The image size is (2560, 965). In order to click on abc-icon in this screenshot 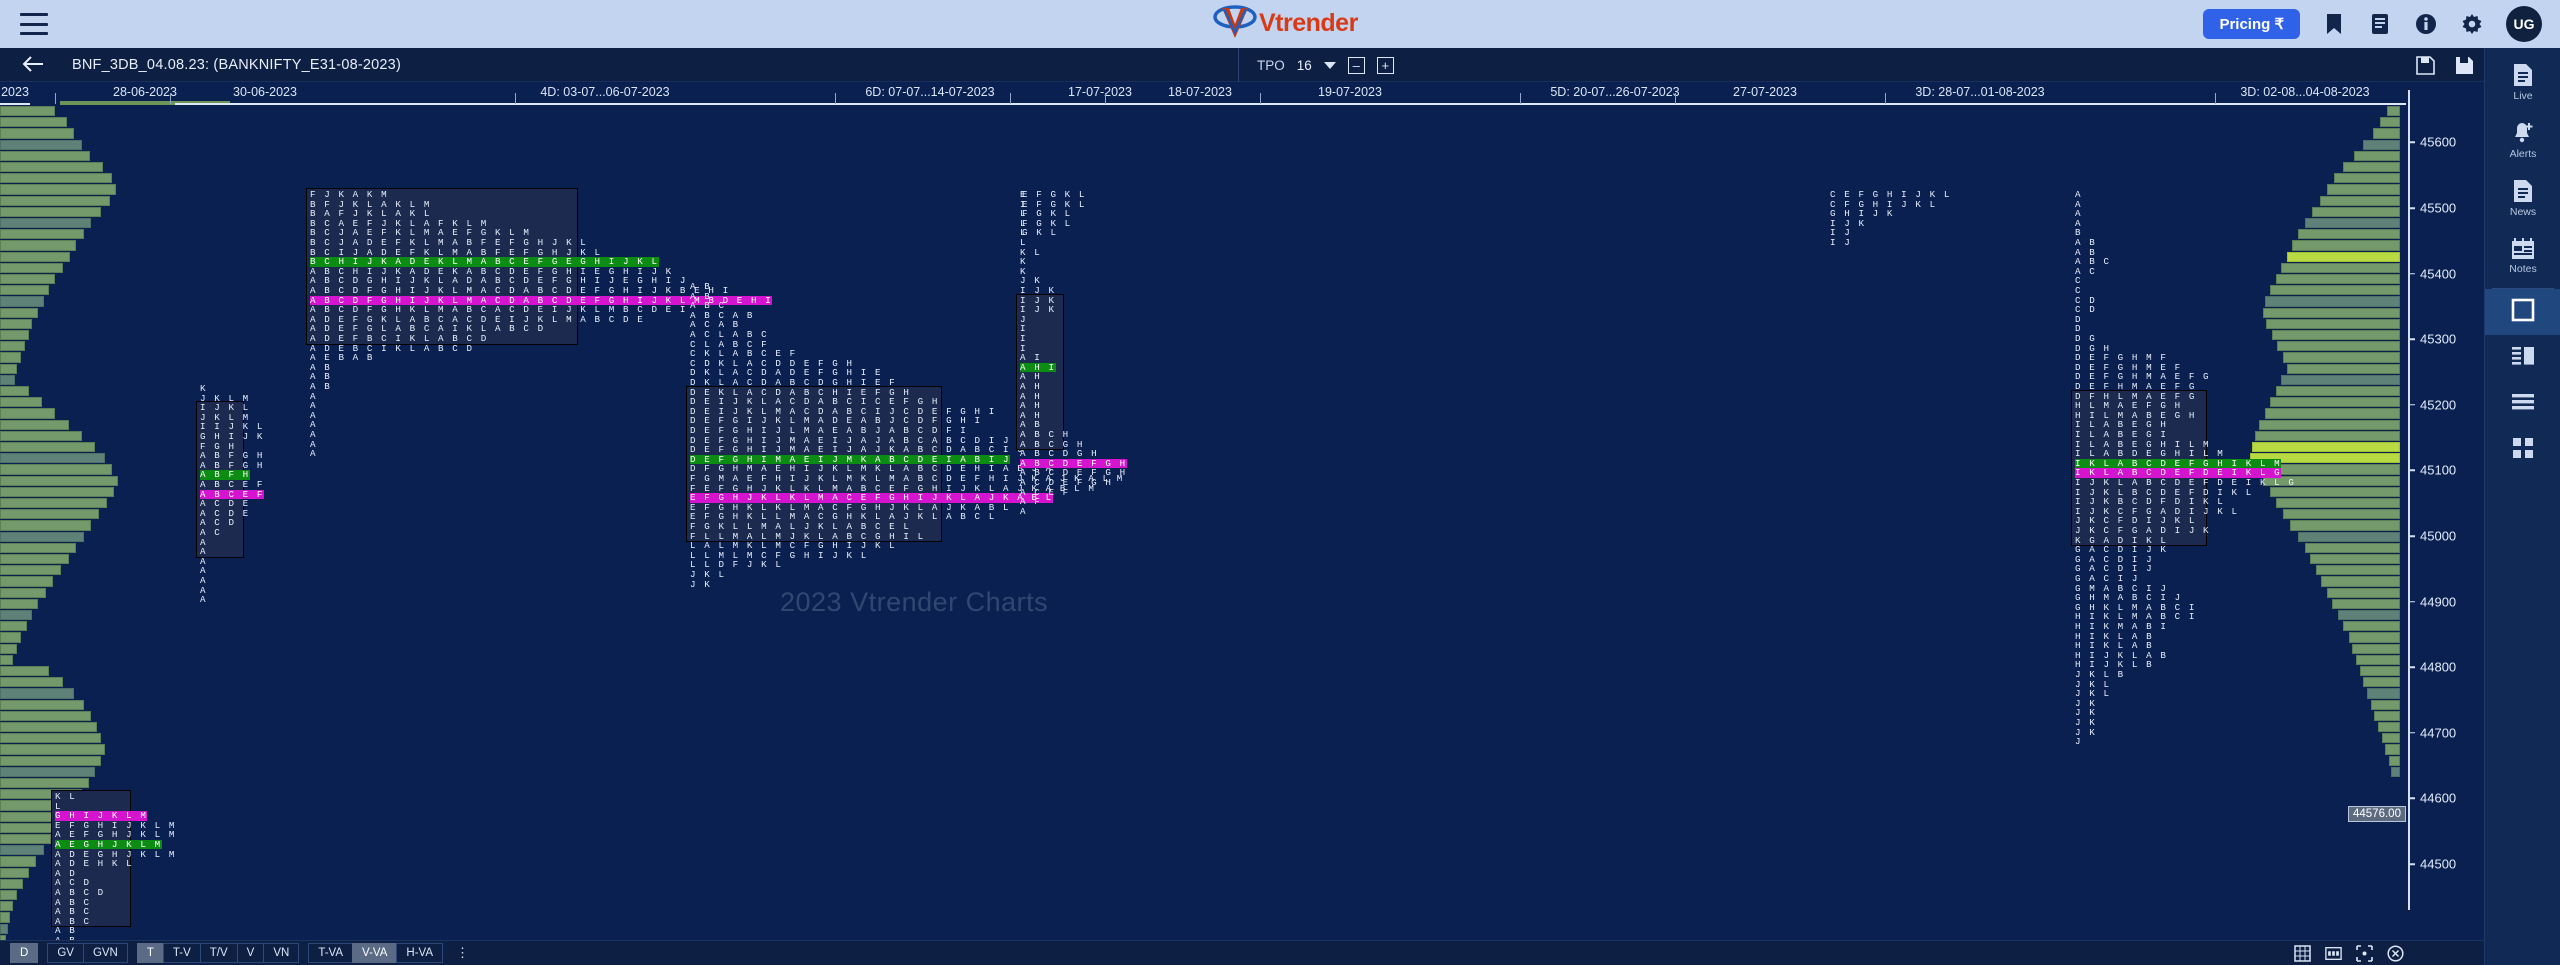, I will do `click(2333, 953)`.